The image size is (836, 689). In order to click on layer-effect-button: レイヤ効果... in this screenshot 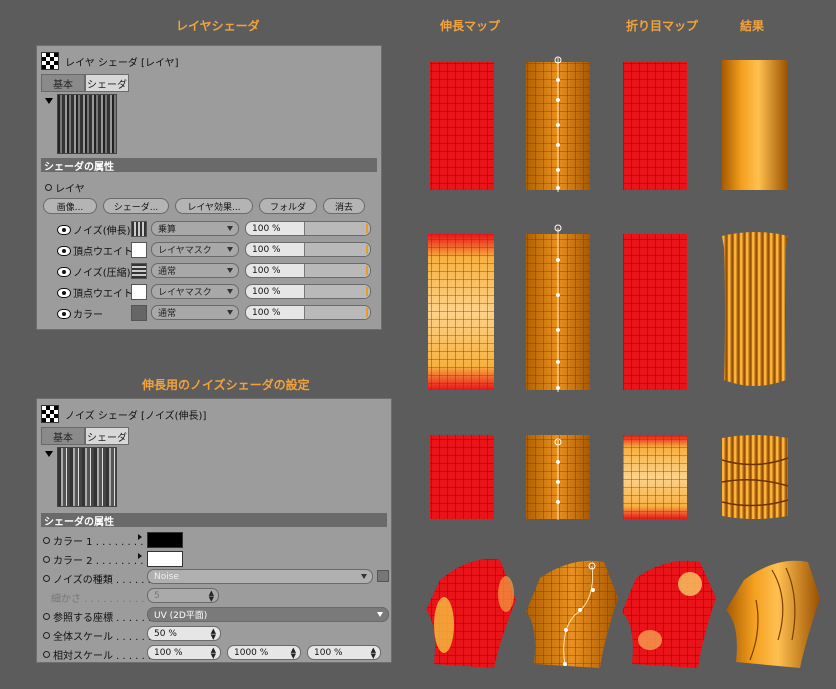, I will do `click(214, 206)`.